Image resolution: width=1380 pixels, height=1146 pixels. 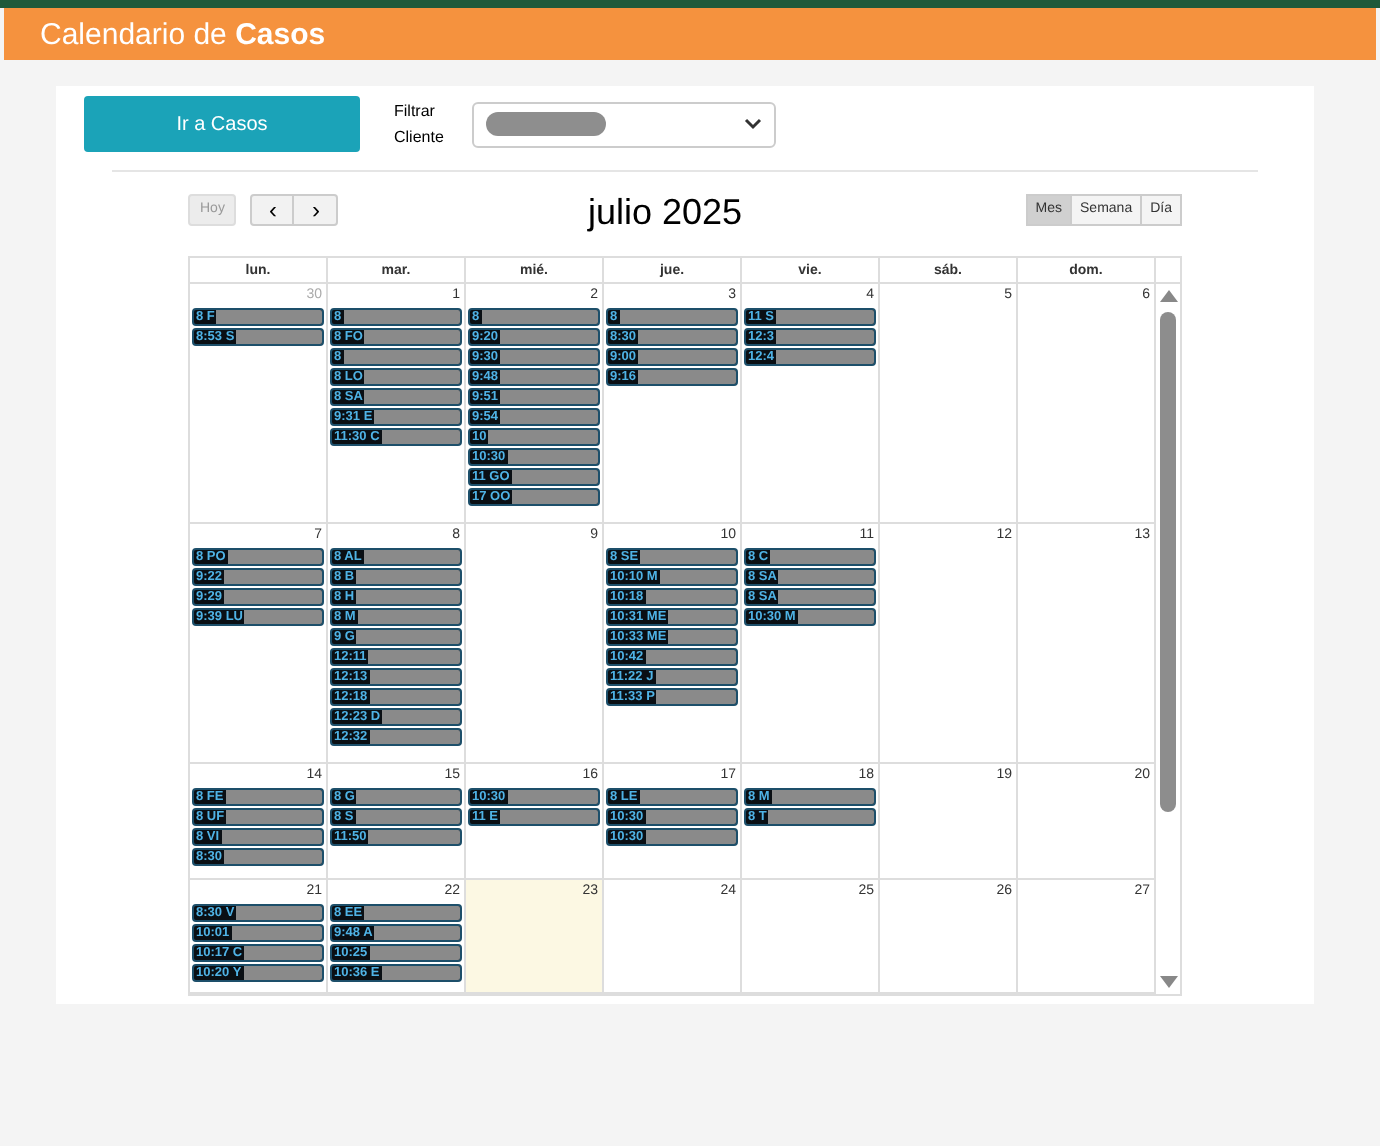 I want to click on month-title: julio 2025, so click(x=665, y=212).